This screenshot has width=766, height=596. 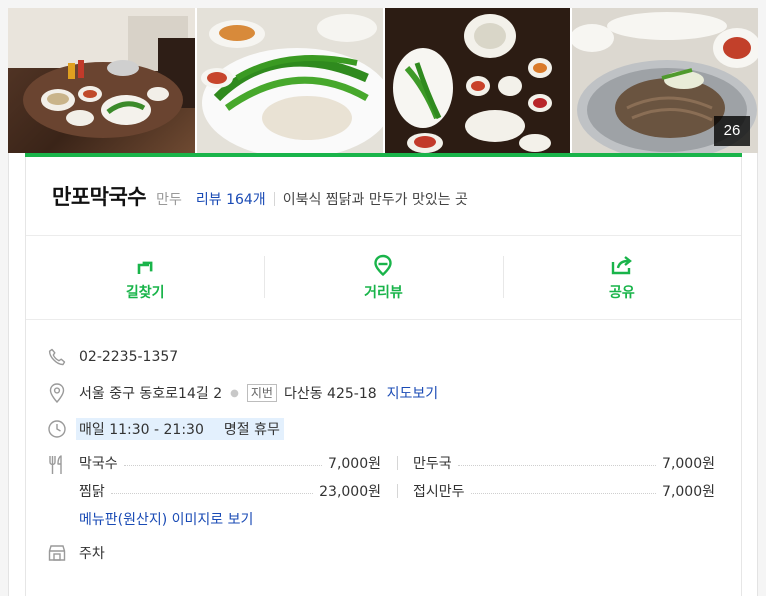 What do you see at coordinates (145, 267) in the screenshot?
I see `directions-icon` at bounding box center [145, 267].